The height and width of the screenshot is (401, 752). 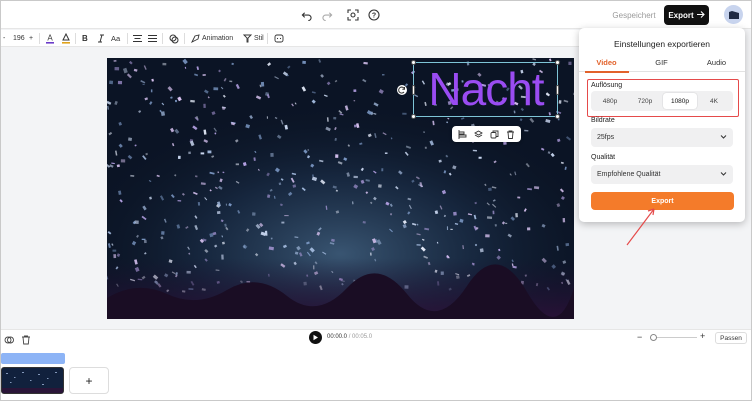 I want to click on align-icon, so click(x=137, y=38).